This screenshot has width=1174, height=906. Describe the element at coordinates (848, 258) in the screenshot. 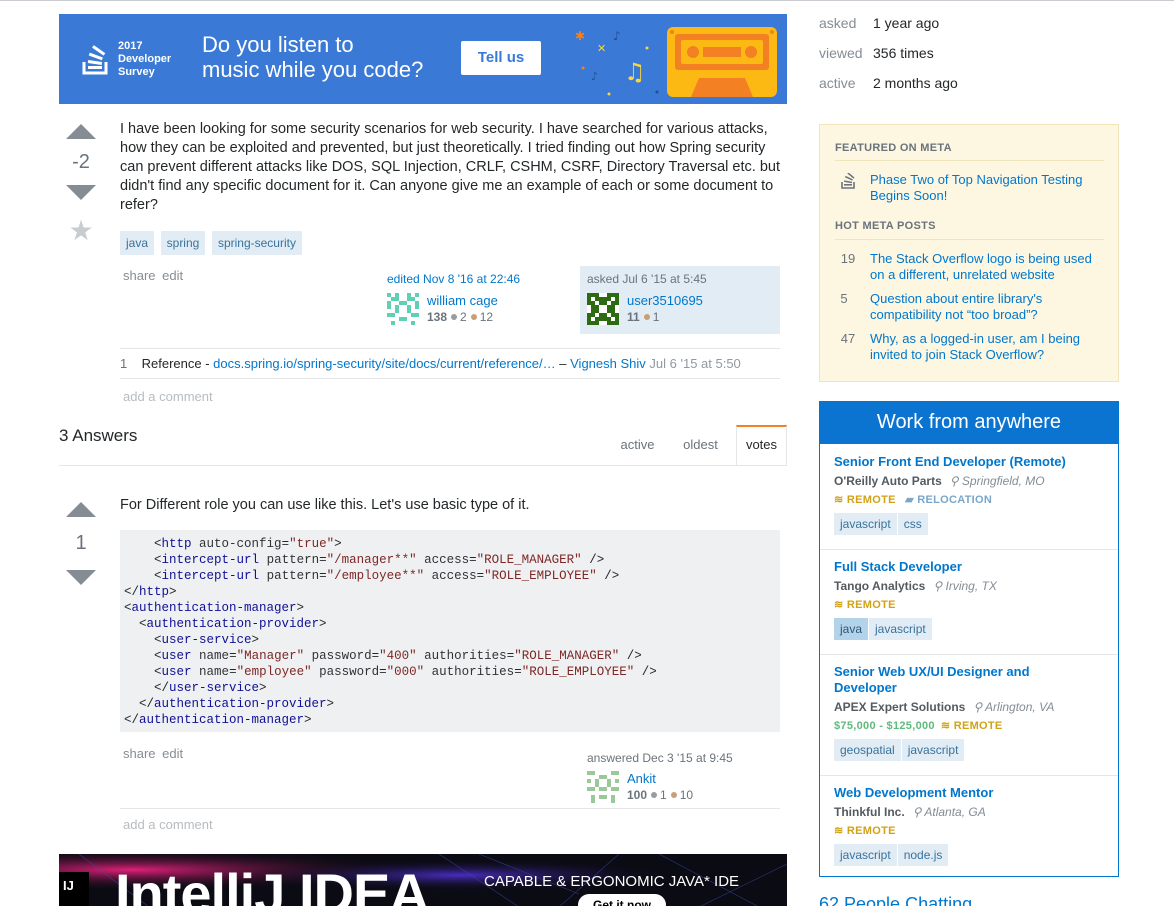

I see `hot-post-count: 19` at that location.